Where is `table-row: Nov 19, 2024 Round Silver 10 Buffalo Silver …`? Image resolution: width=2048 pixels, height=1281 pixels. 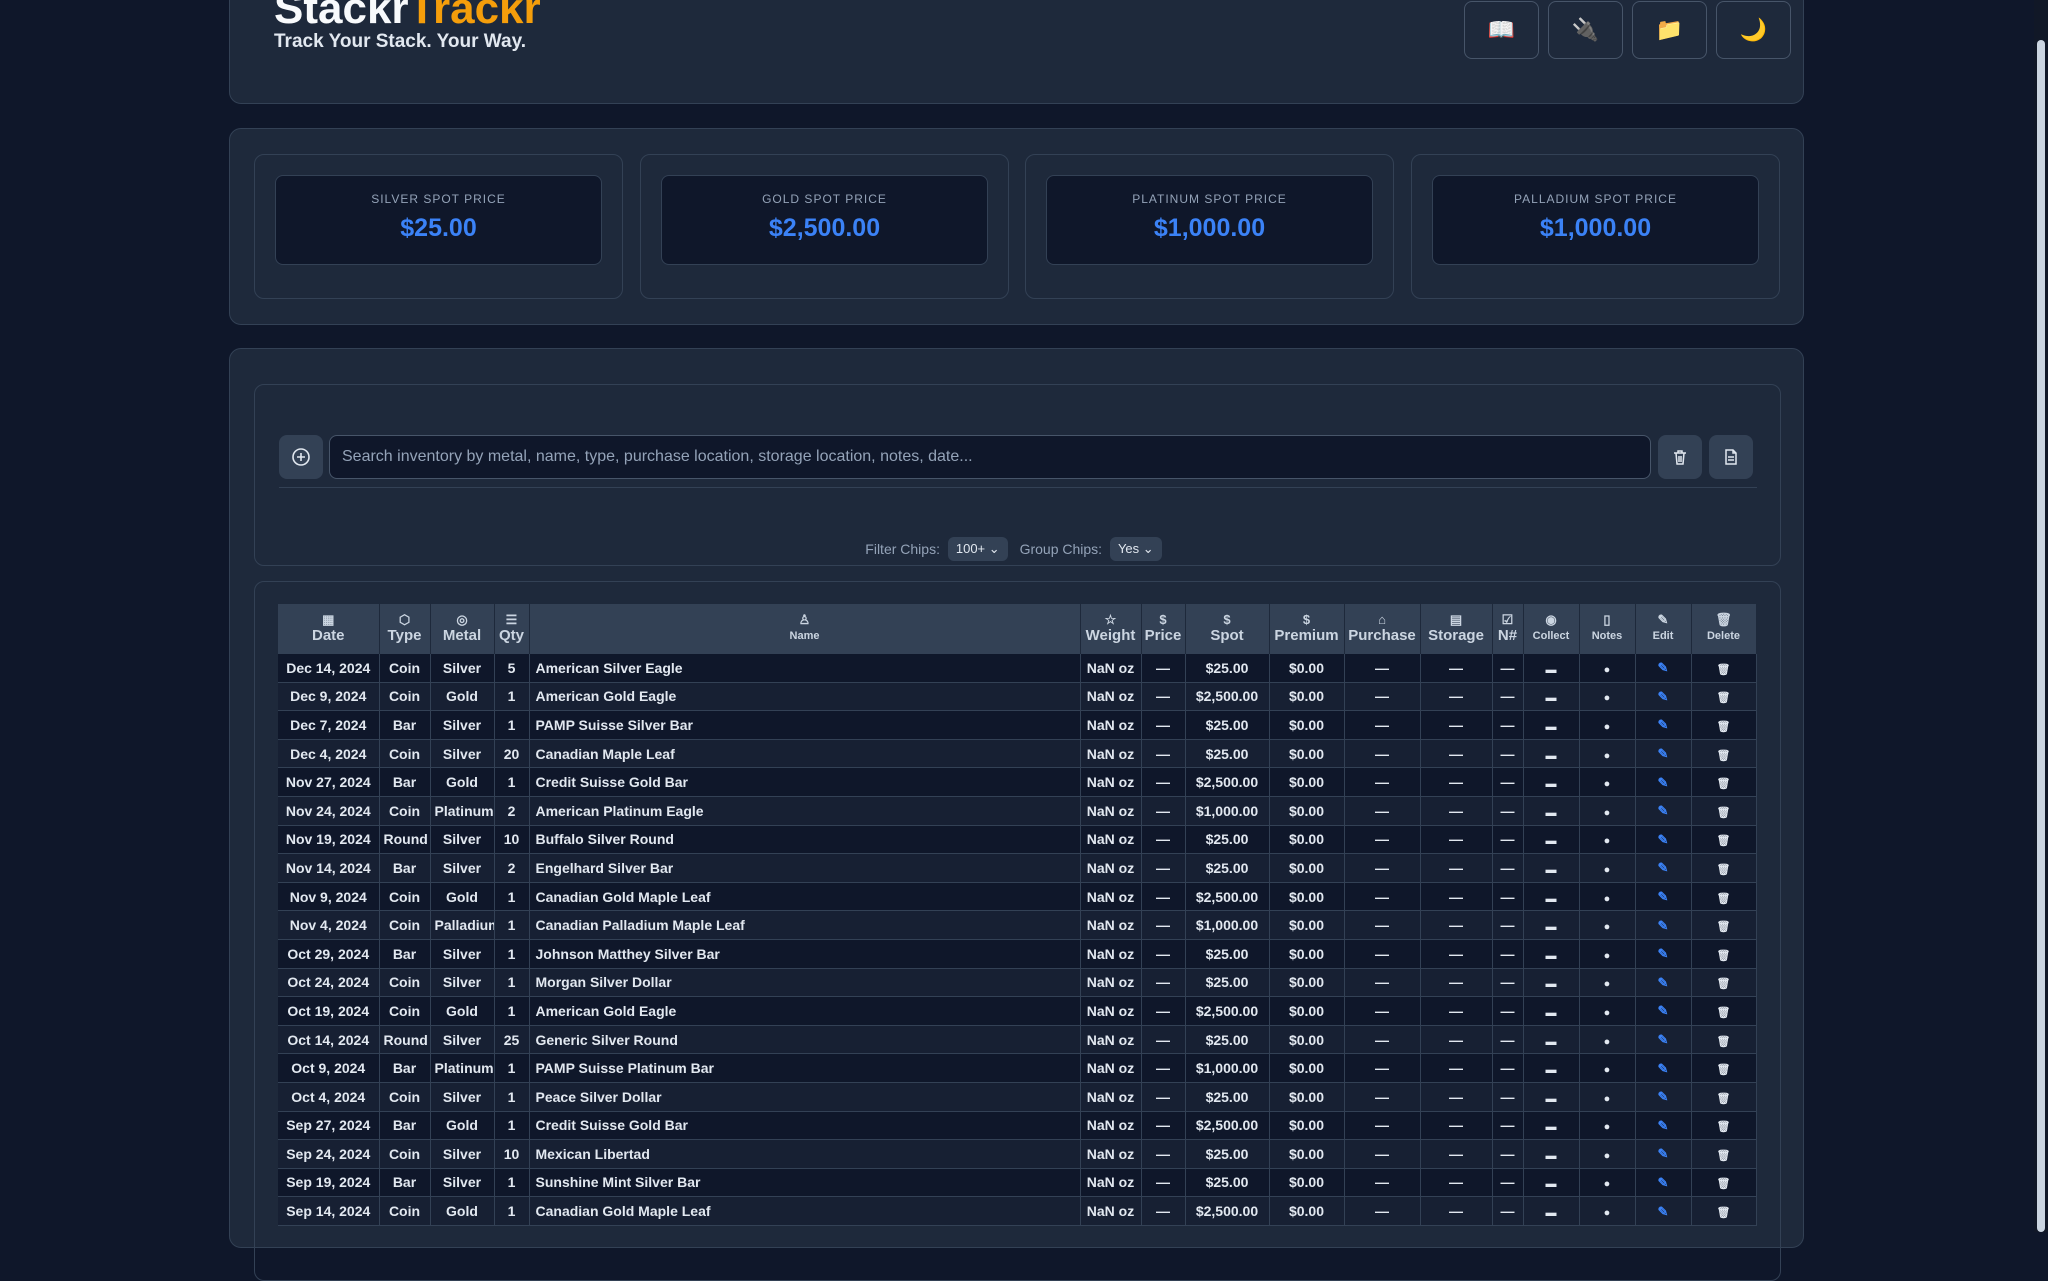
table-row: Nov 19, 2024 Round Silver 10 Buffalo Silver … is located at coordinates (1017, 840).